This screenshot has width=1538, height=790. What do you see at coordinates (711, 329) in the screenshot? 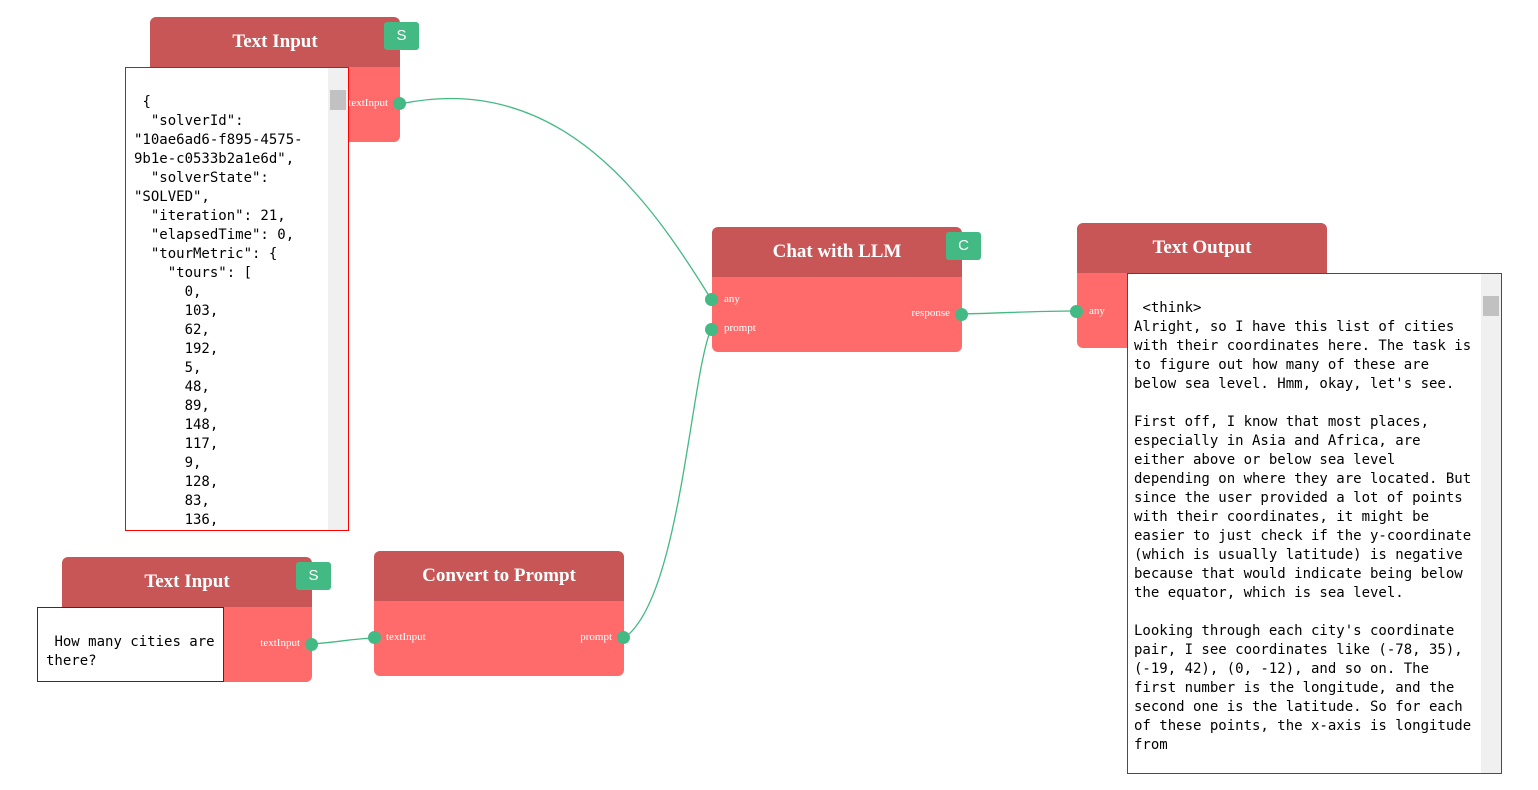
I see `input-port-prompt` at bounding box center [711, 329].